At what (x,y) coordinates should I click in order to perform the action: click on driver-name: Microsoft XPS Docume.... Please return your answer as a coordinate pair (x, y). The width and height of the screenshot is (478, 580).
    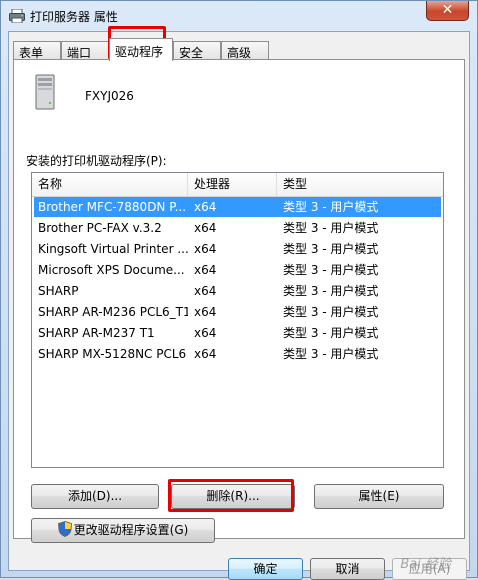
    Looking at the image, I should click on (111, 270).